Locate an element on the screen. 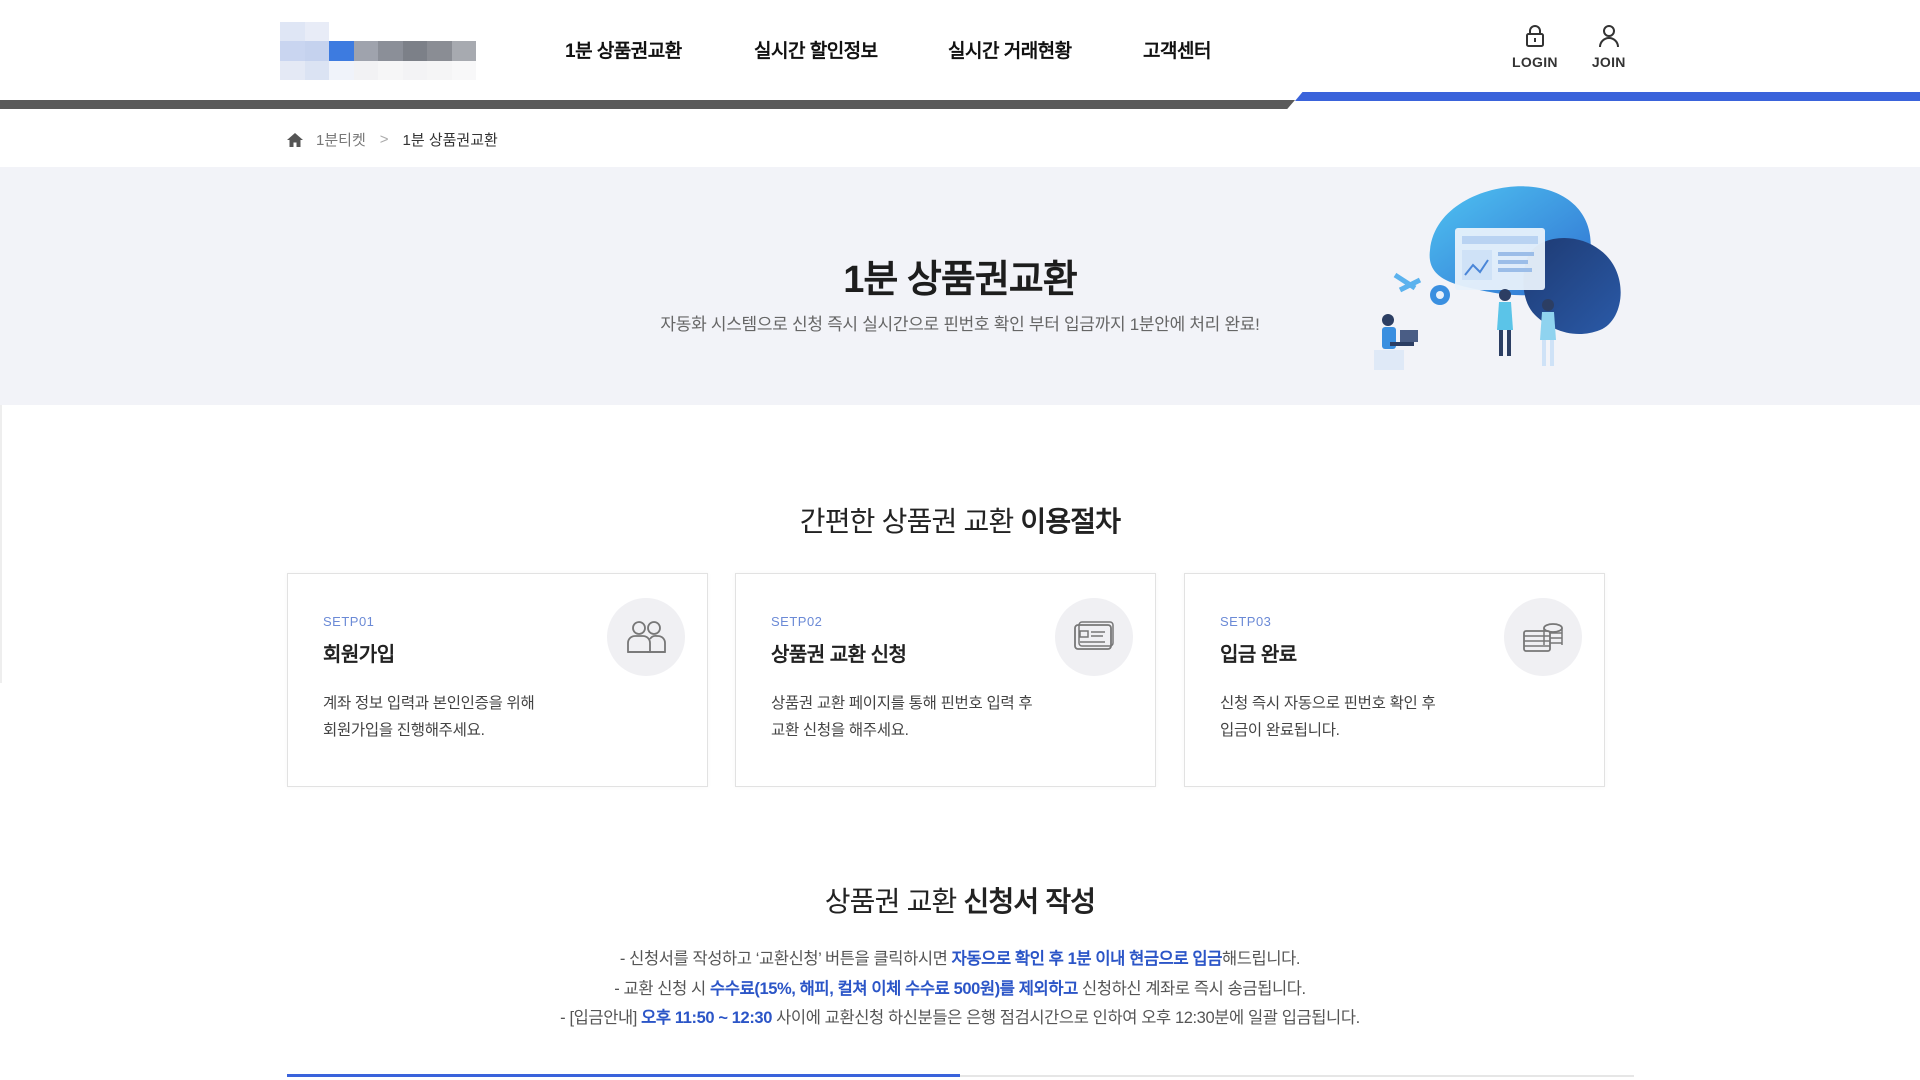 The height and width of the screenshot is (1080, 1920). coins-icon is located at coordinates (1543, 637).